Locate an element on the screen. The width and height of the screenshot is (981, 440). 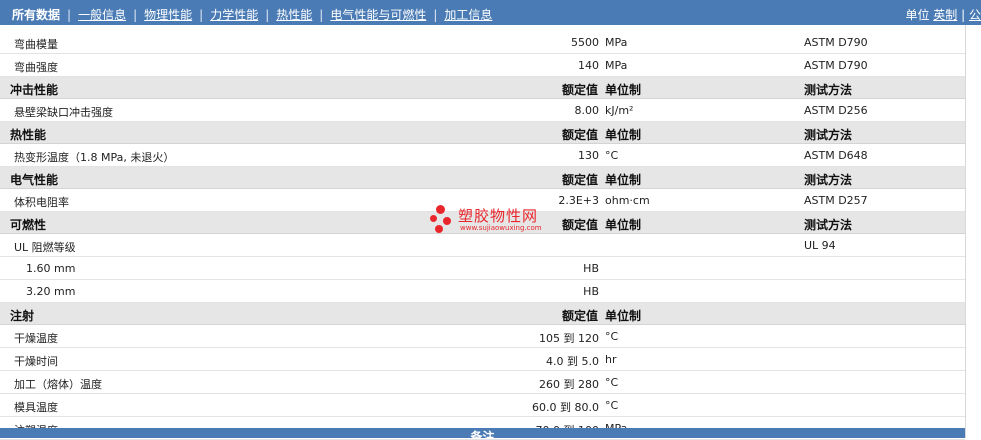
vertical-scrollbar is located at coordinates (973, 231).